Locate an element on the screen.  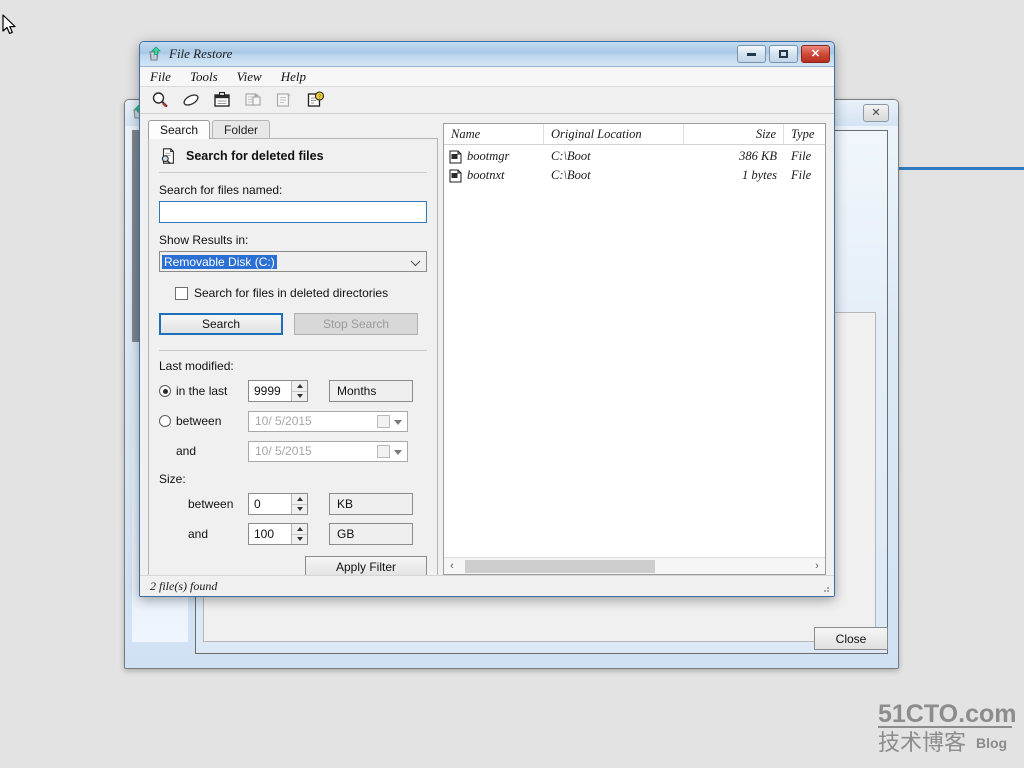
menu-view: View is located at coordinates (249, 77).